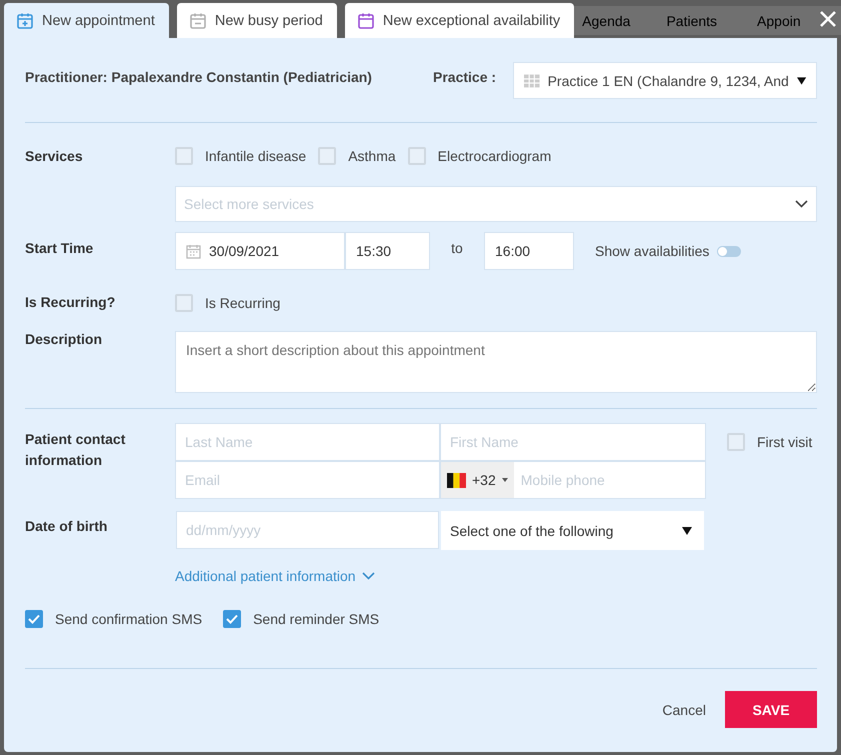 This screenshot has width=841, height=755. I want to click on checkbox-label: Send reminder SMS, so click(316, 619).